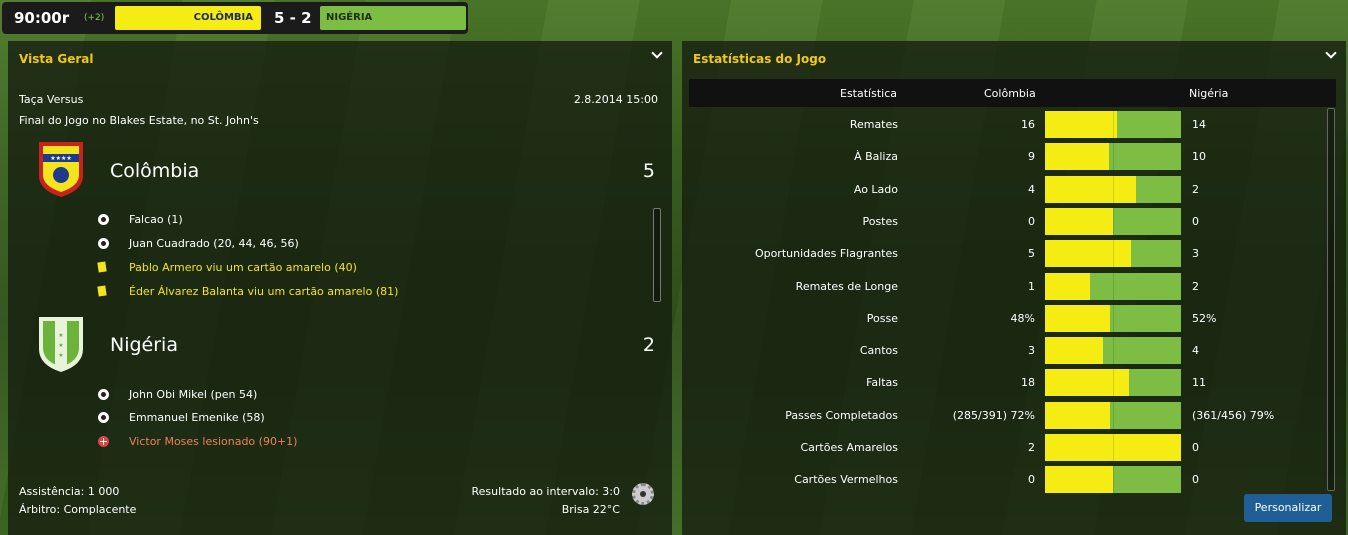  Describe the element at coordinates (849, 447) in the screenshot. I see `stat-label: Cartões Amarelos` at that location.